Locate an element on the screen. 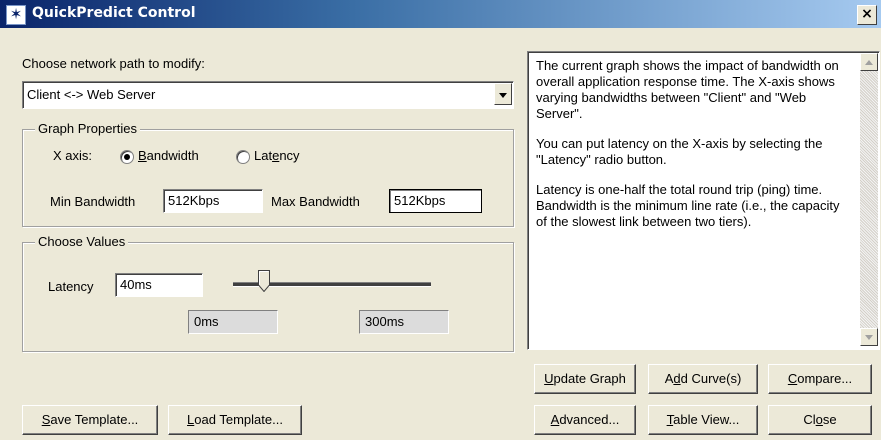  app-star-icon: ✶ is located at coordinates (16, 15).